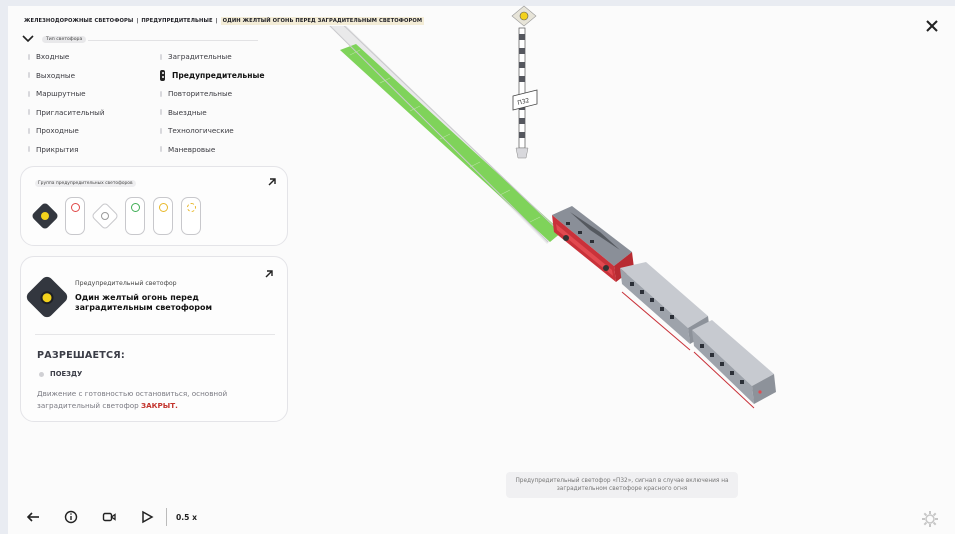 This screenshot has width=955, height=534. Describe the element at coordinates (94, 75) in the screenshot. I see `type-item-vykhodnye: Выходные` at that location.